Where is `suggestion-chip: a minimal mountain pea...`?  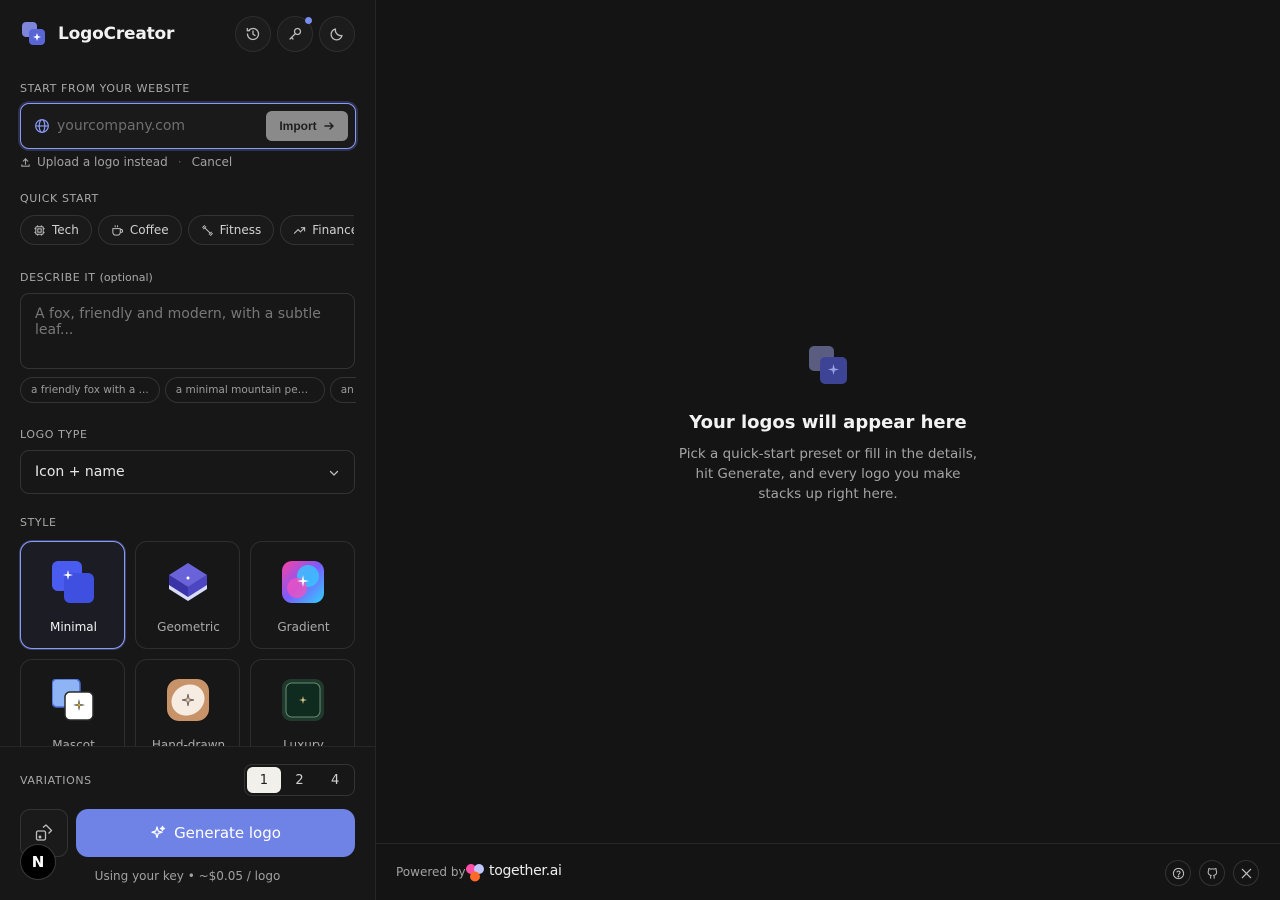 suggestion-chip: a minimal mountain pea... is located at coordinates (244, 390).